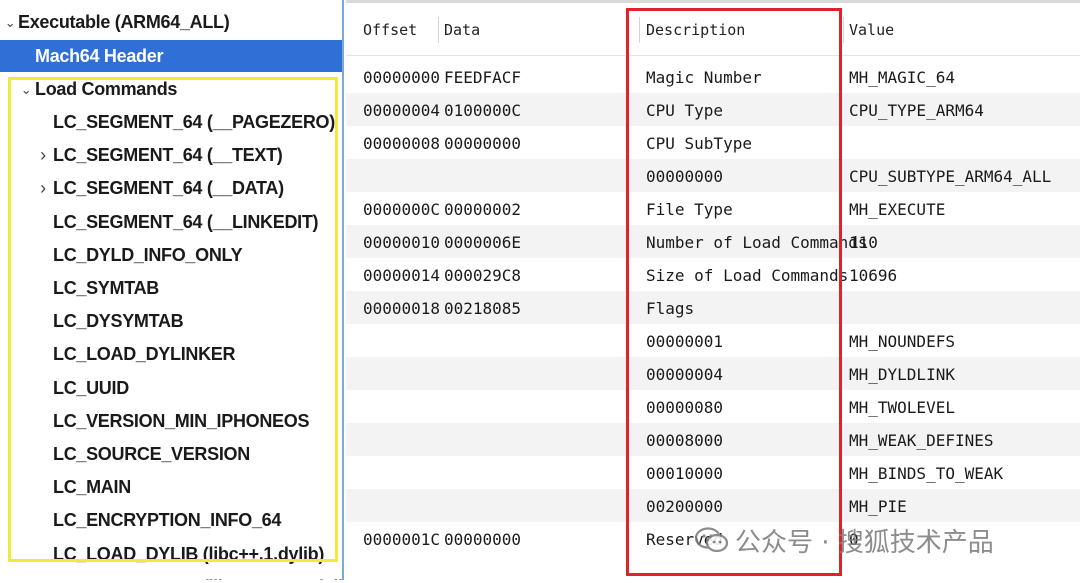  What do you see at coordinates (483, 242) in the screenshot?
I see `cell-data: 0000006E` at bounding box center [483, 242].